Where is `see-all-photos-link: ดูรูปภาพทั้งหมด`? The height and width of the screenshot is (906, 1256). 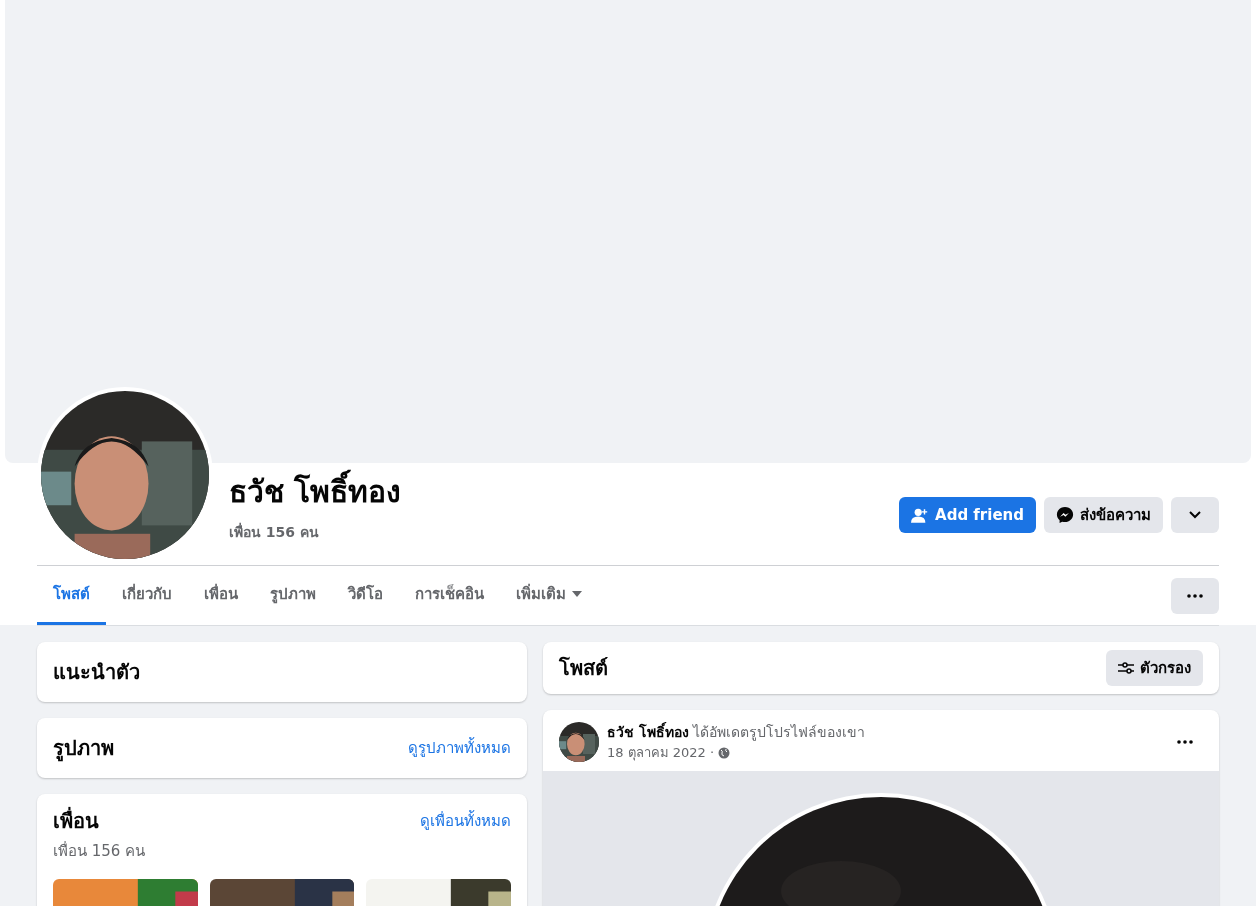 see-all-photos-link: ดูรูปภาพทั้งหมด is located at coordinates (459, 748).